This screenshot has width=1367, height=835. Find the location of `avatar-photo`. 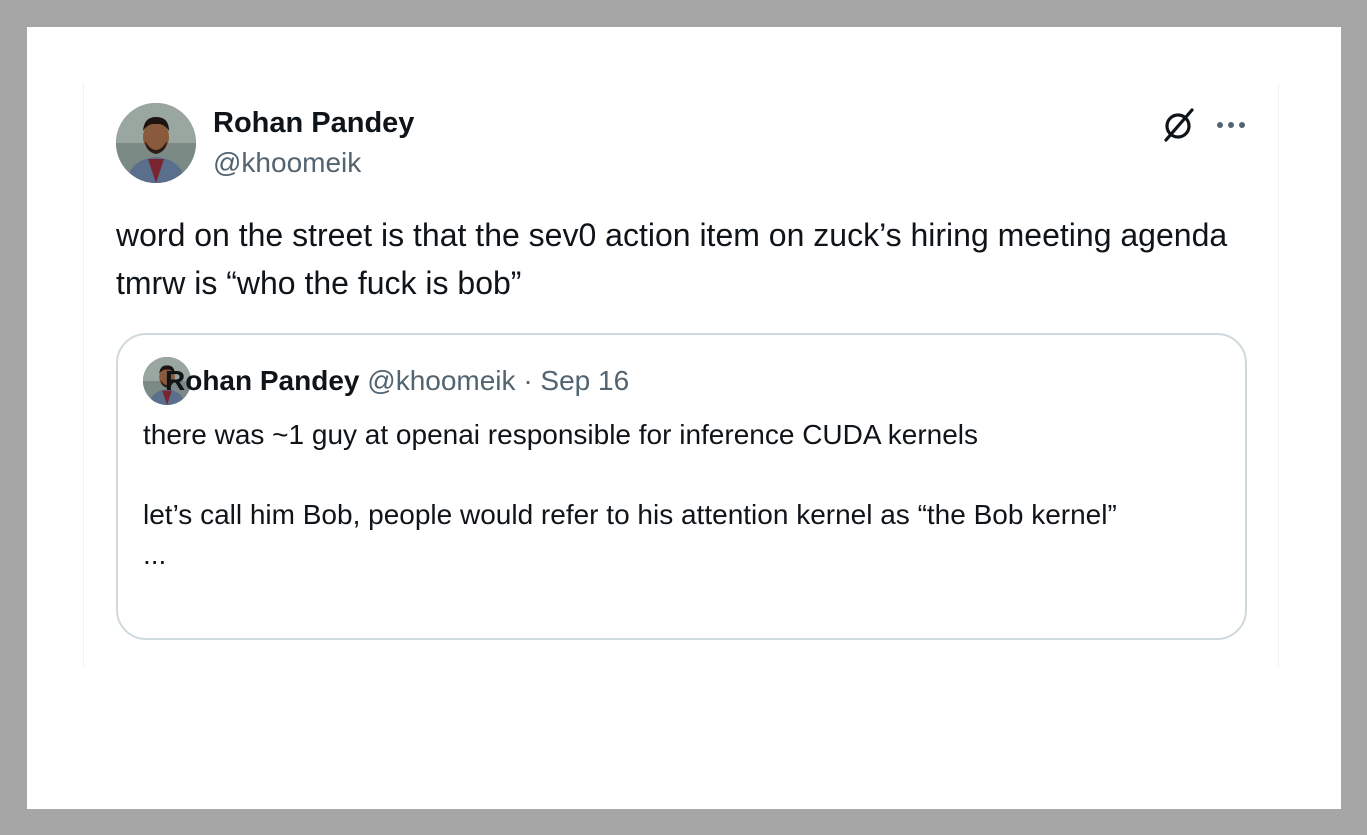

avatar-photo is located at coordinates (156, 143).